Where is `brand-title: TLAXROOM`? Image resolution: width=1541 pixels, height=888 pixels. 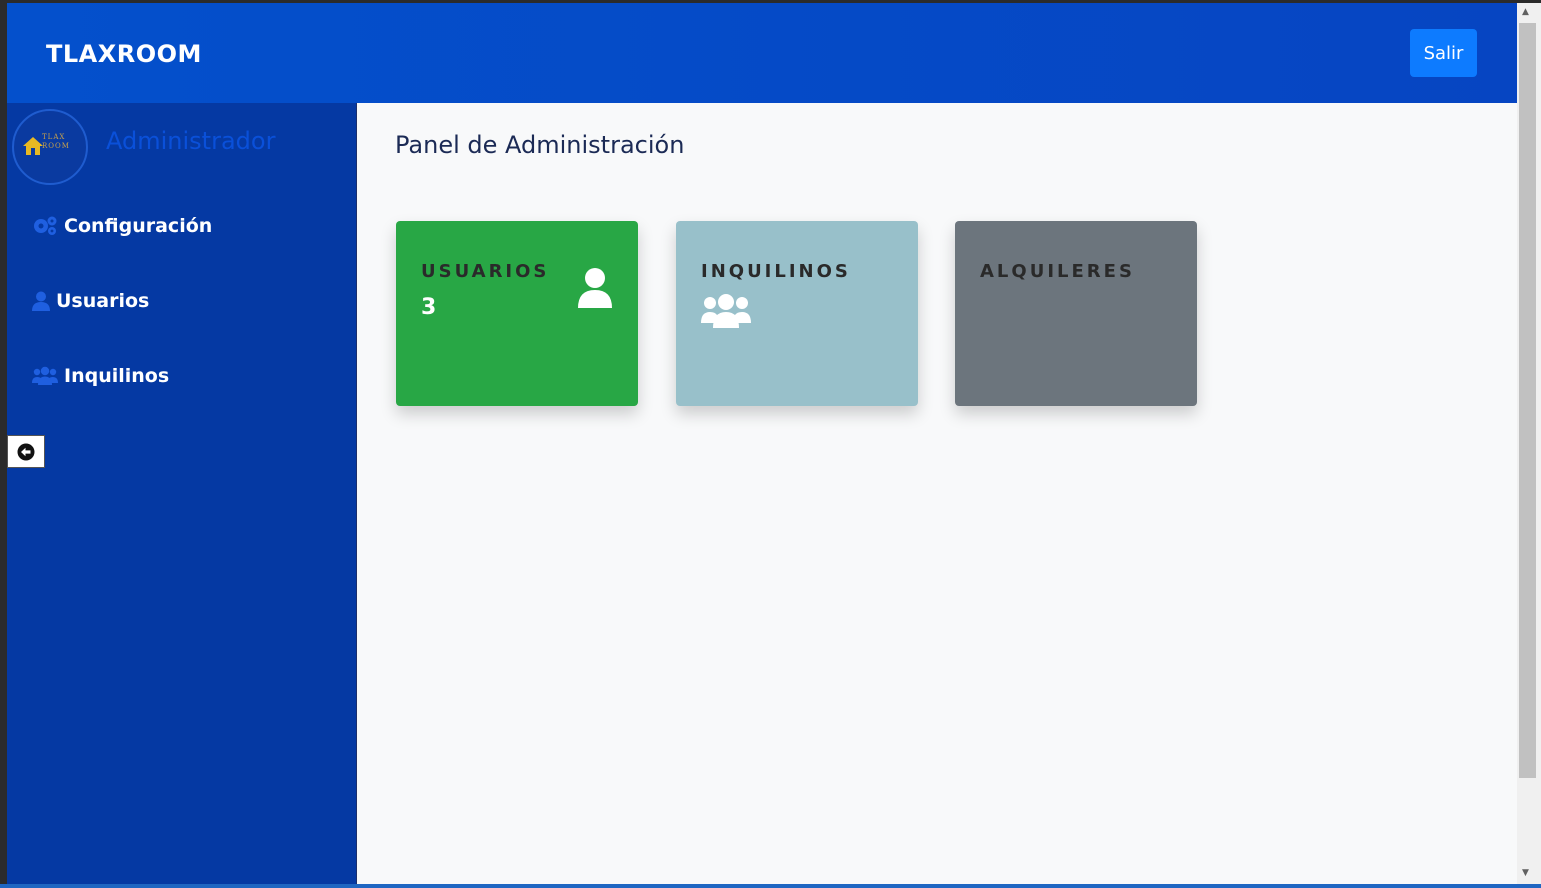 brand-title: TLAXROOM is located at coordinates (124, 54).